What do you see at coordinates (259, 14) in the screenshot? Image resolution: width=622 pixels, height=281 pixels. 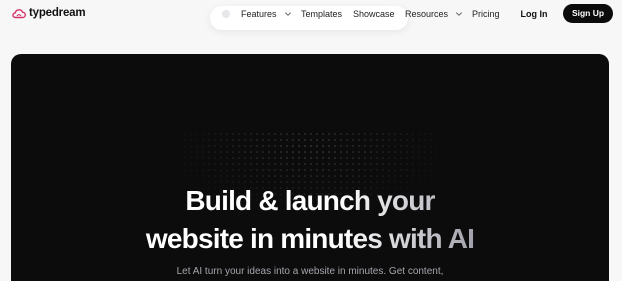 I see `nav-item-label: Features` at bounding box center [259, 14].